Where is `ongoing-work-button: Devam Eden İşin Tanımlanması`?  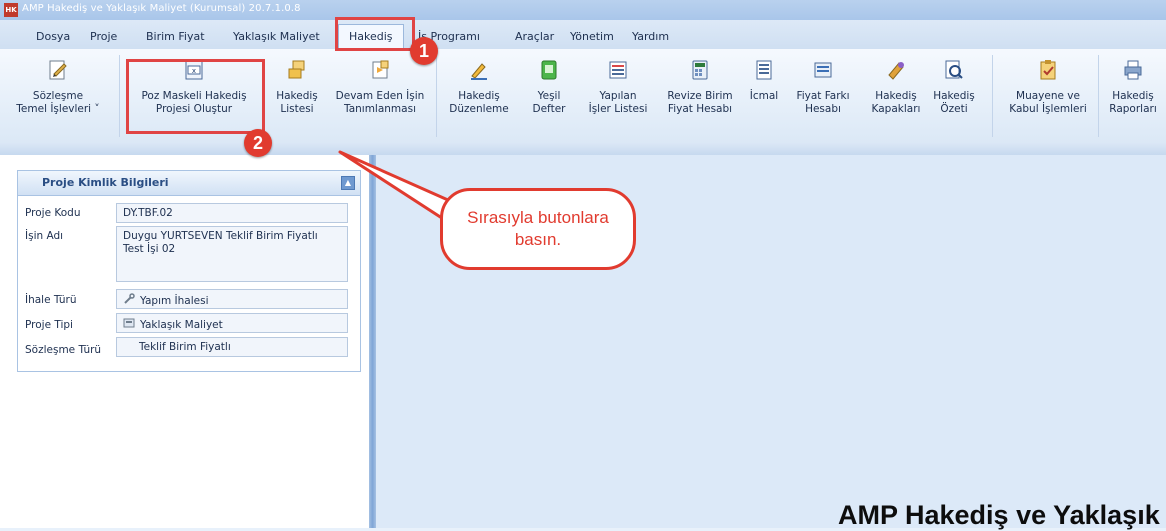
ongoing-work-button: Devam Eden İşin Tanımlanması is located at coordinates (380, 93).